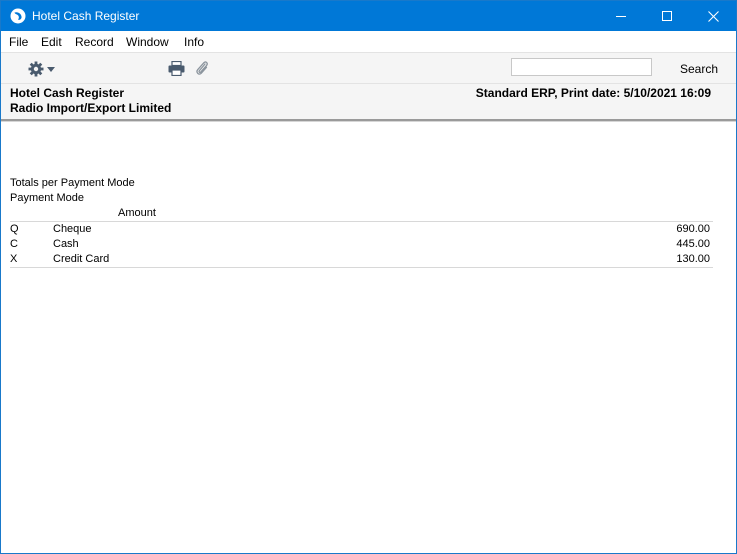 The height and width of the screenshot is (554, 737). What do you see at coordinates (699, 69) in the screenshot?
I see `search-button: Search` at bounding box center [699, 69].